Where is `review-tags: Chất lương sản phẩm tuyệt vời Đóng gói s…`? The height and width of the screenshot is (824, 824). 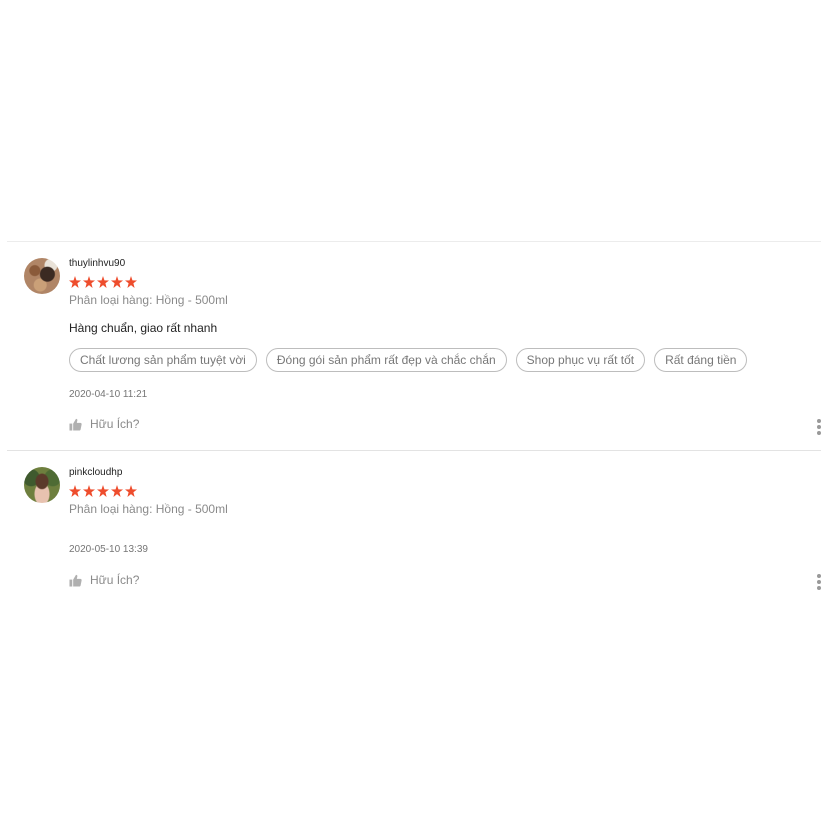
review-tags: Chất lương sản phẩm tuyệt vời Đóng gói s… is located at coordinates (408, 360).